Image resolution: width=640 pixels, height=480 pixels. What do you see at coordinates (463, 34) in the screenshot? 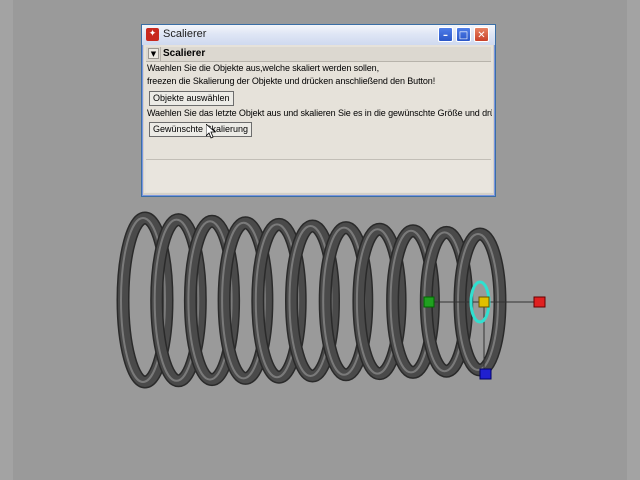
I see `maximize-icon: □` at bounding box center [463, 34].